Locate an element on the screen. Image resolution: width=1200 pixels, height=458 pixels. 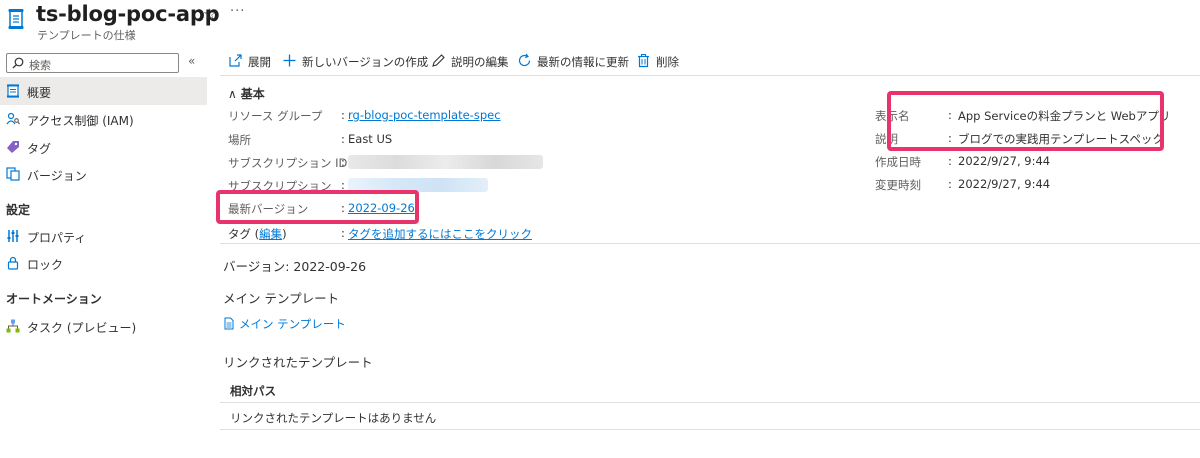
version-title: バージョン: 2022-09-26 is located at coordinates (295, 266).